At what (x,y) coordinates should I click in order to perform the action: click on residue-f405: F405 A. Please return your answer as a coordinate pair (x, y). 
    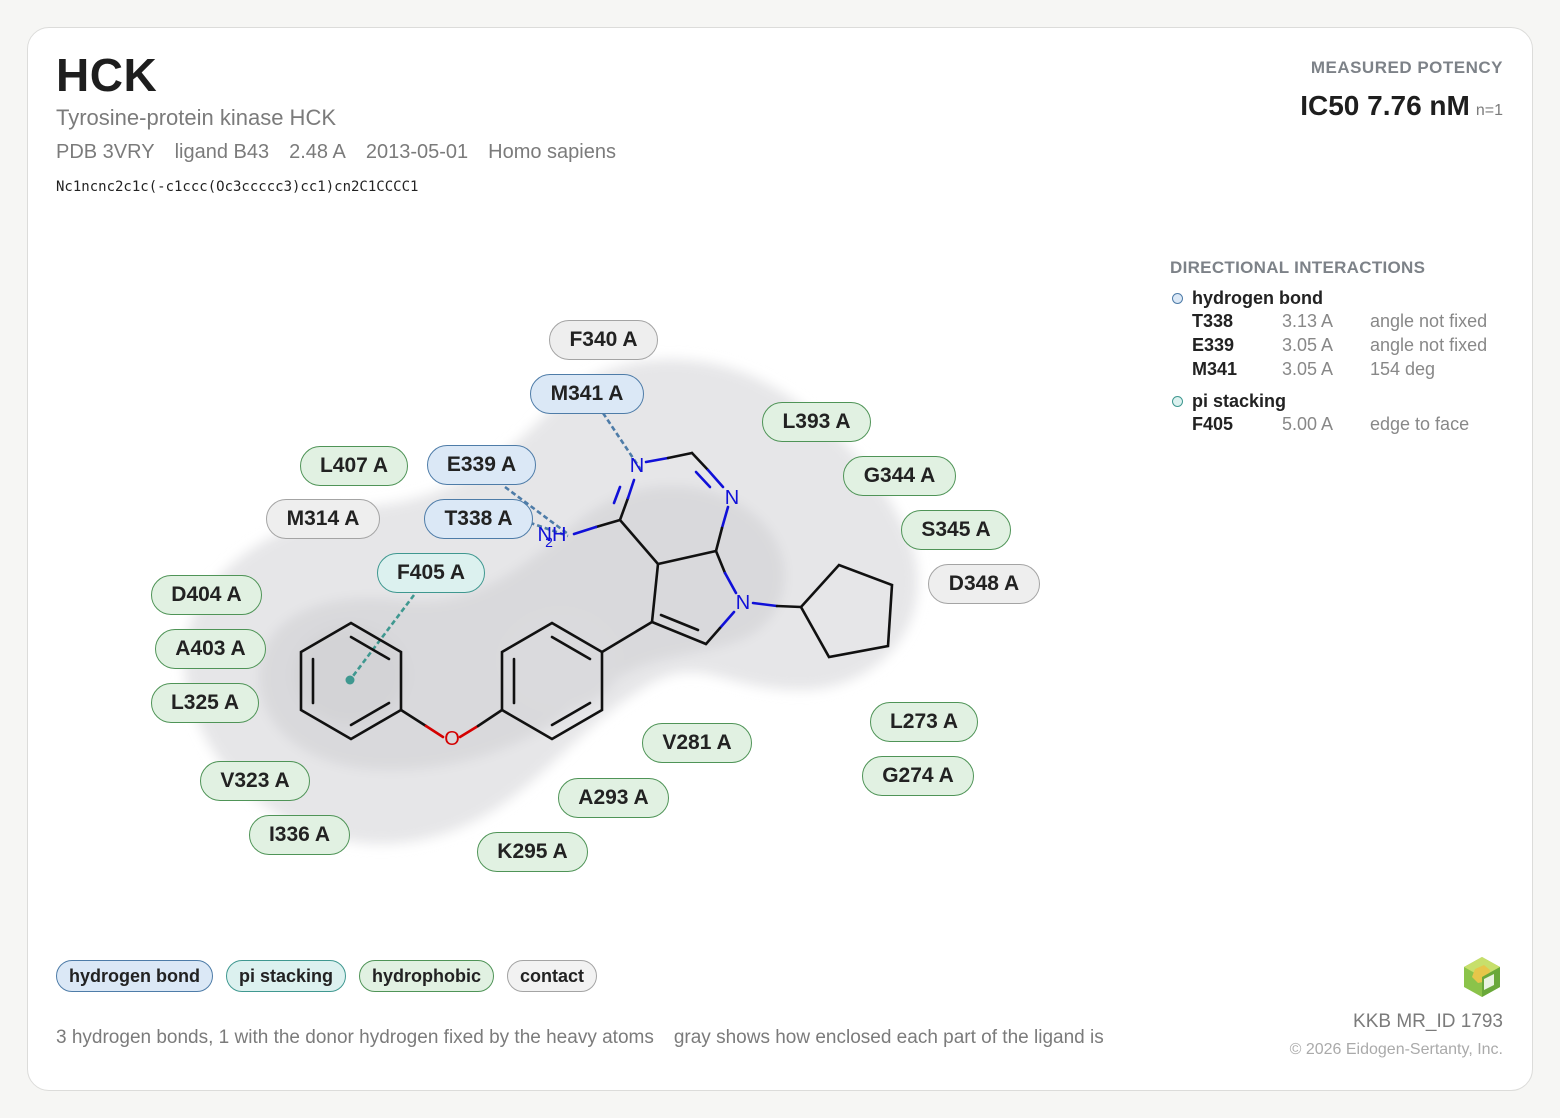
    Looking at the image, I should click on (431, 573).